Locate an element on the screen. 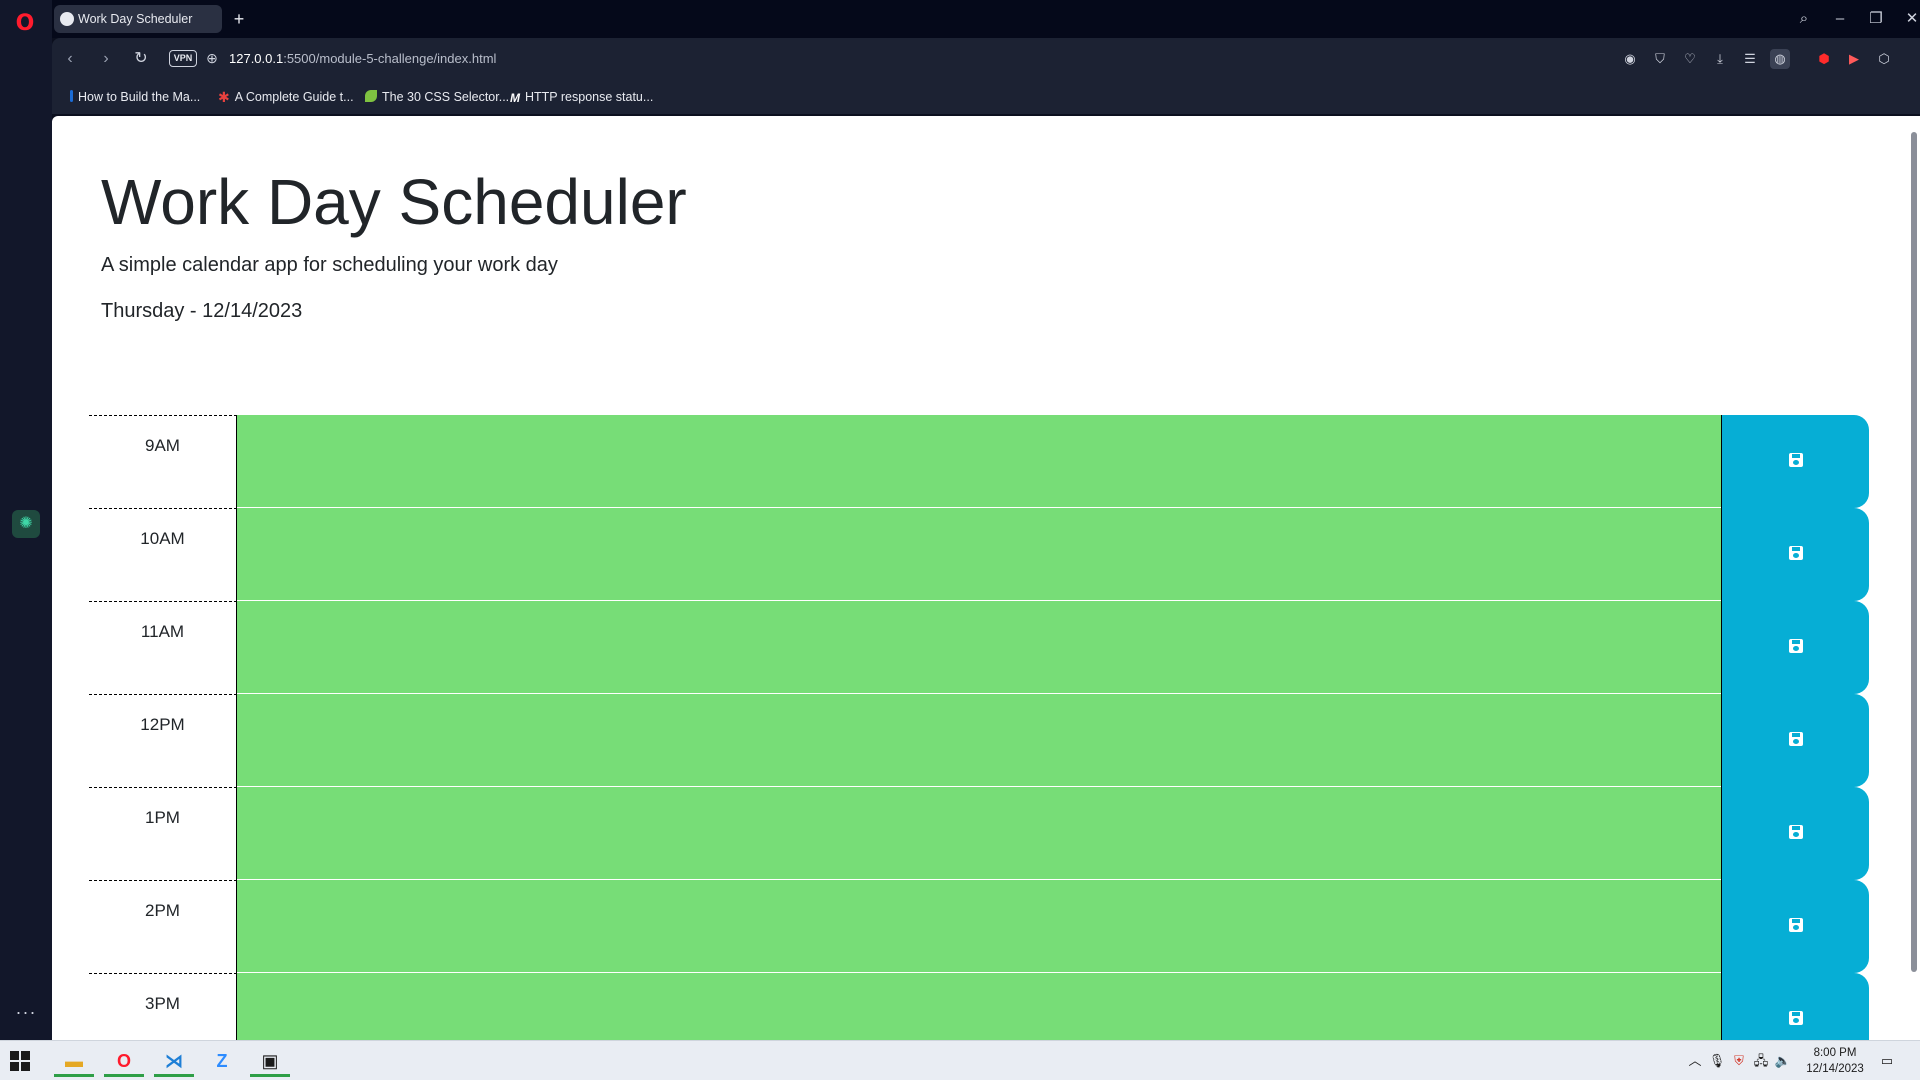  volume-icon: 🔈 is located at coordinates (1783, 1061).